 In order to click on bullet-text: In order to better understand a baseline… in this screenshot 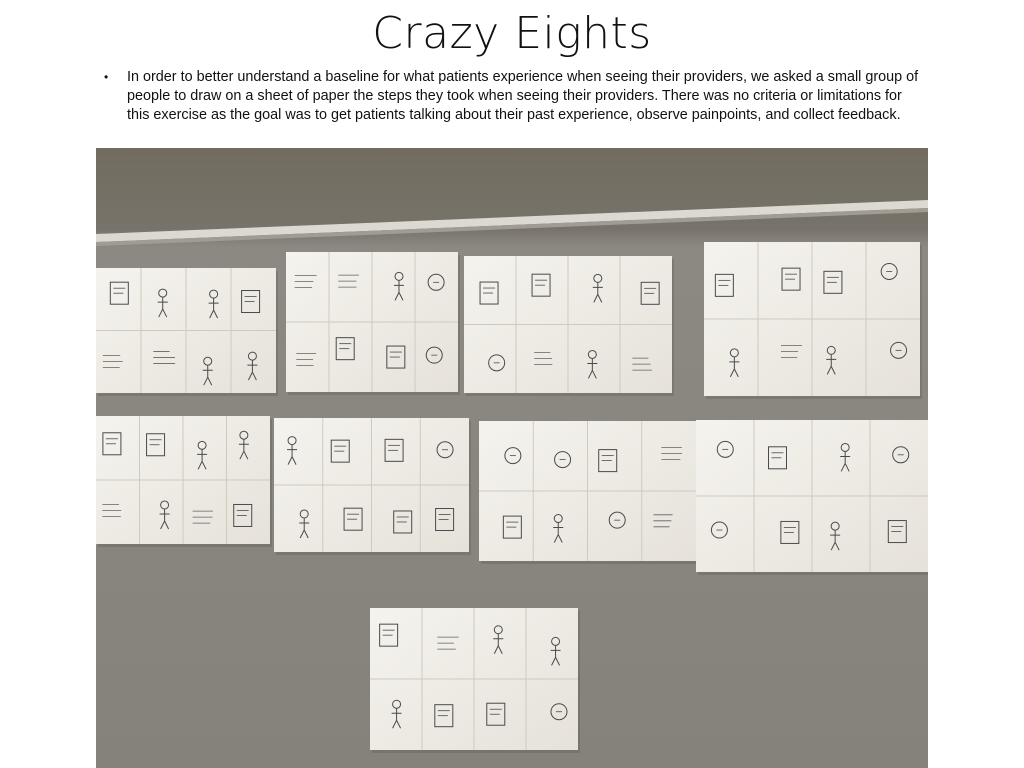, I will do `click(523, 96)`.